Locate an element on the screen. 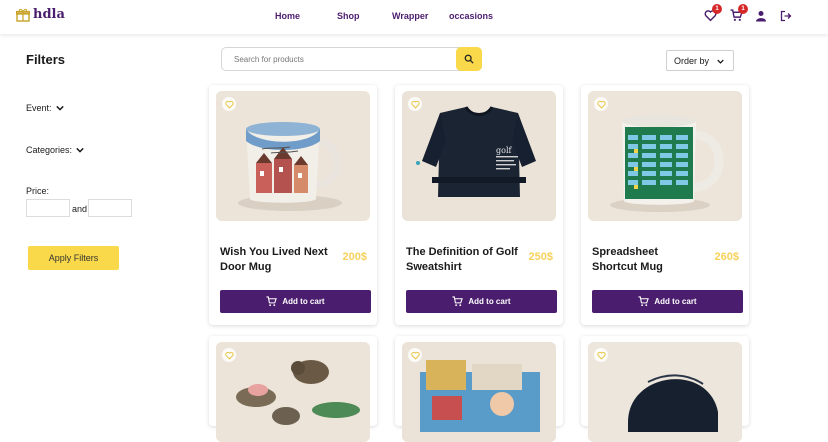 This screenshot has width=828, height=442. logout-icon is located at coordinates (786, 16).